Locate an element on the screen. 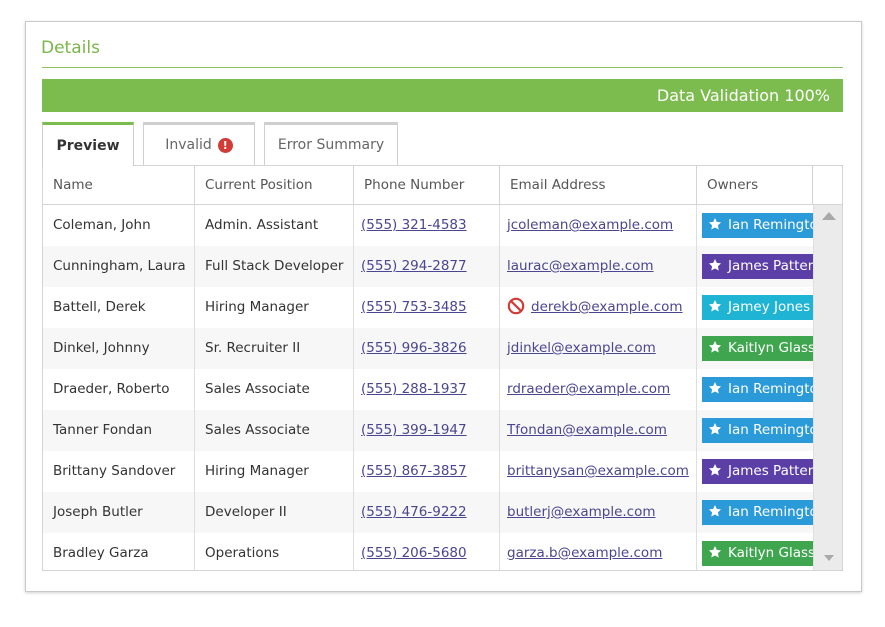  cell-phone: (555) 288-1937 is located at coordinates (427, 389).